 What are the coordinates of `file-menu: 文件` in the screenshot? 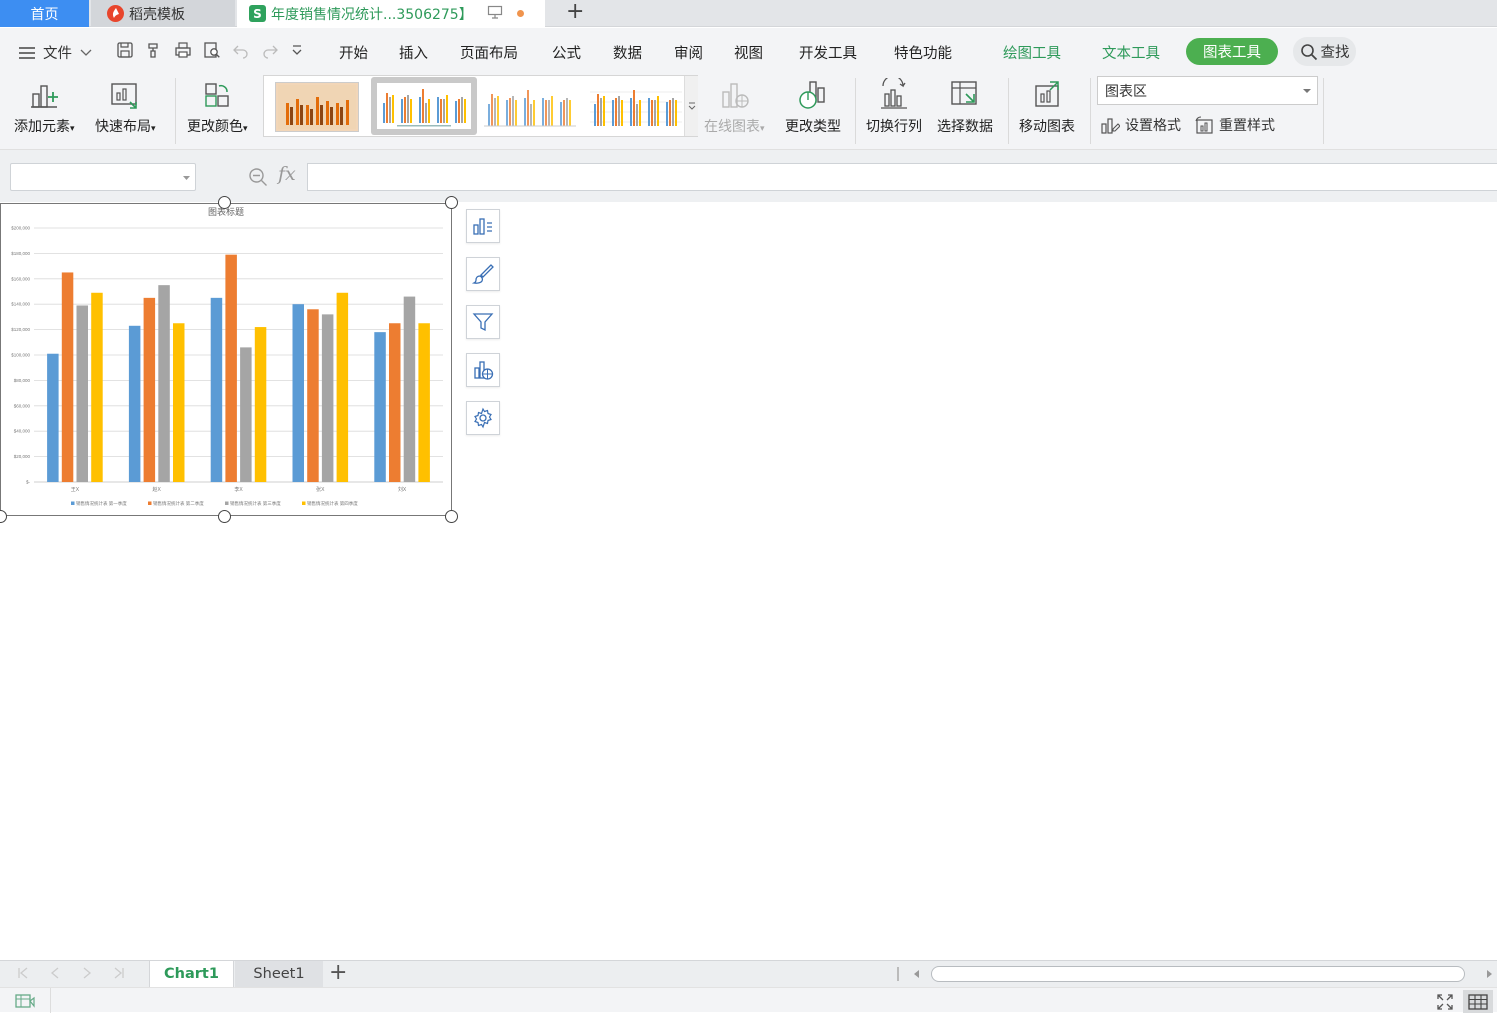 It's located at (55, 52).